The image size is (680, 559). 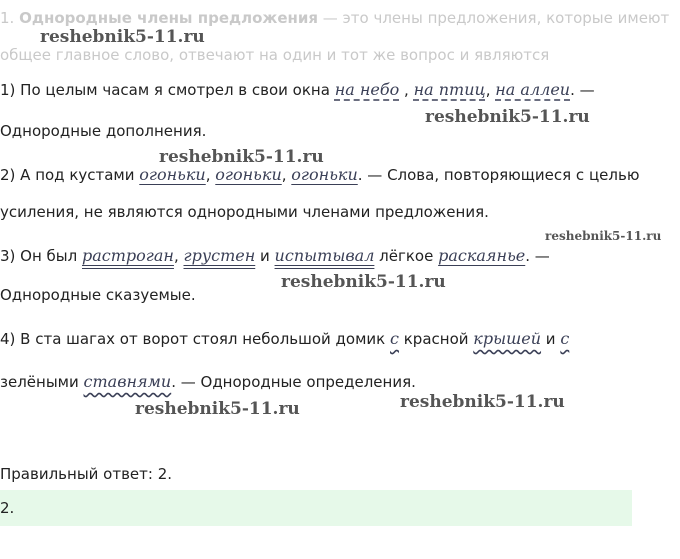 What do you see at coordinates (316, 508) in the screenshot?
I see `answer-highlight-box: 2.` at bounding box center [316, 508].